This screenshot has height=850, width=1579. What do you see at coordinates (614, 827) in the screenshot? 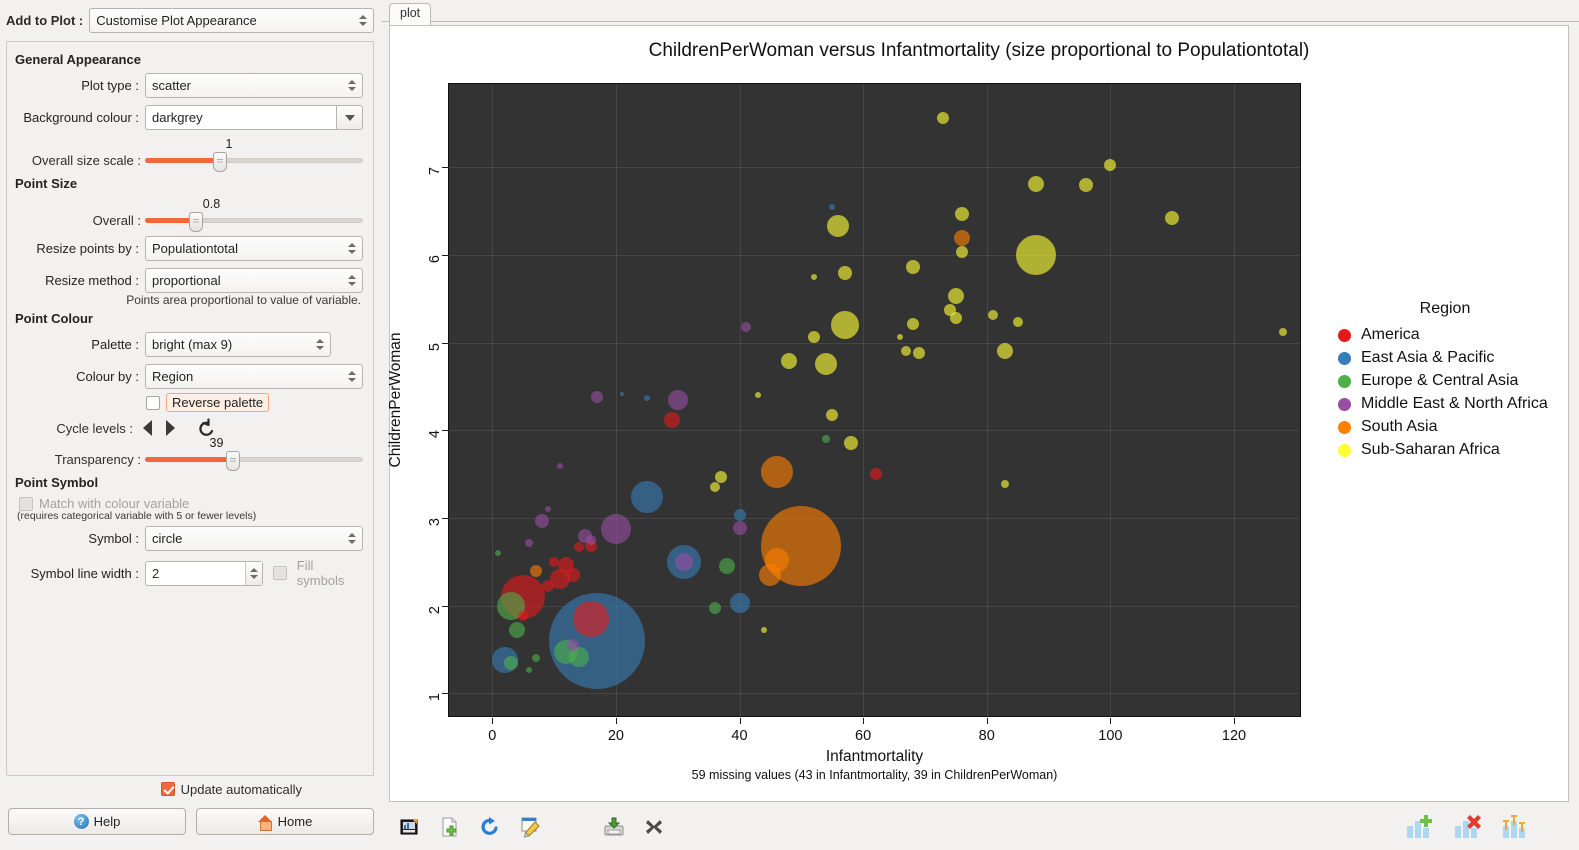
I see `save-disk-icon` at bounding box center [614, 827].